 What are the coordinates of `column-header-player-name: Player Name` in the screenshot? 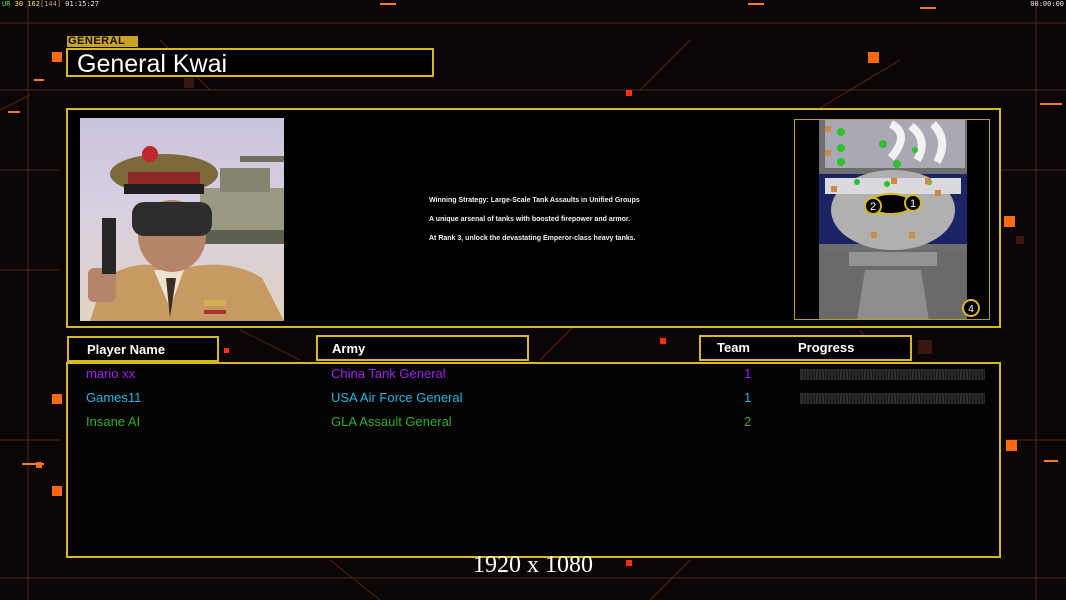 It's located at (143, 349).